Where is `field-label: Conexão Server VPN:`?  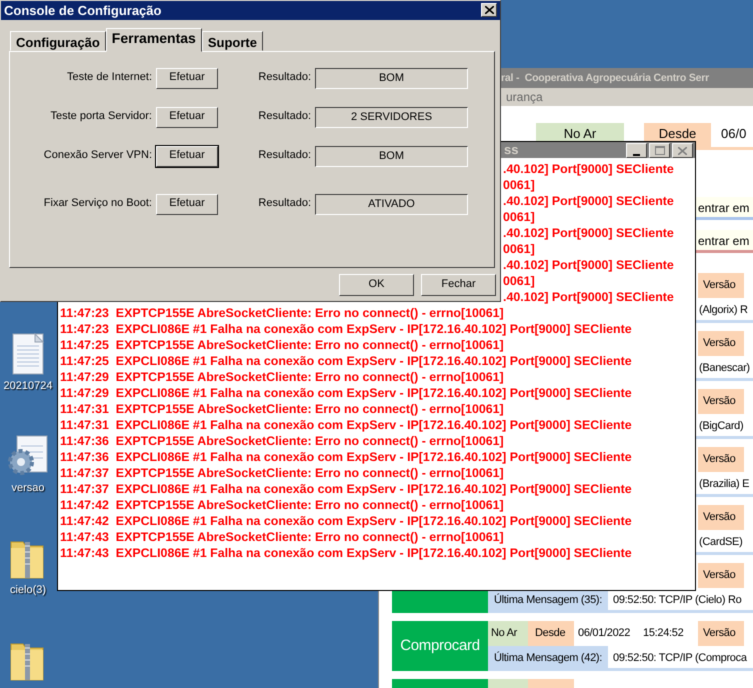 field-label: Conexão Server VPN: is located at coordinates (97, 156).